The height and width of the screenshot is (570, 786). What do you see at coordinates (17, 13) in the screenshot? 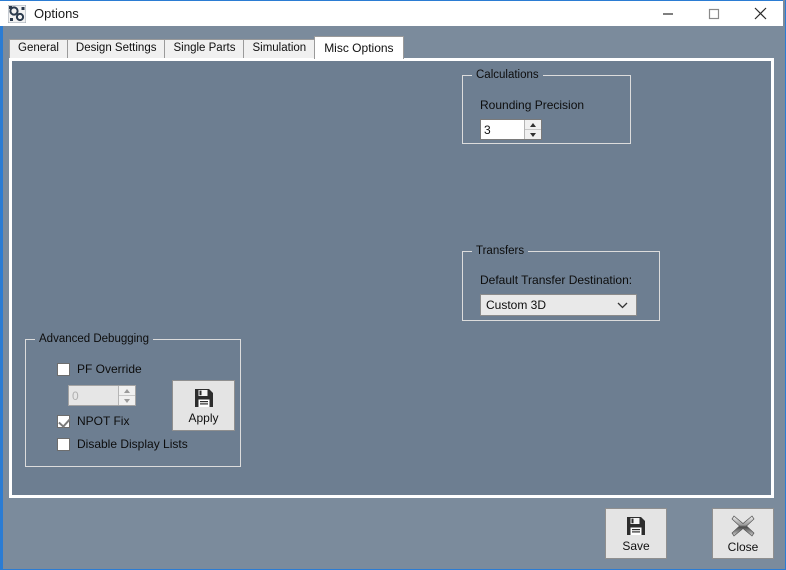
I see `app-gears-icon` at bounding box center [17, 13].